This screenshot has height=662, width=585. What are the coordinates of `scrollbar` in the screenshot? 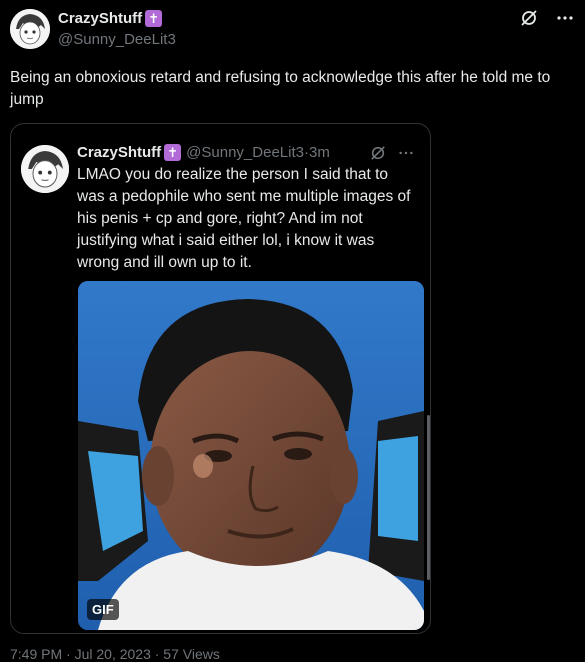 It's located at (428, 497).